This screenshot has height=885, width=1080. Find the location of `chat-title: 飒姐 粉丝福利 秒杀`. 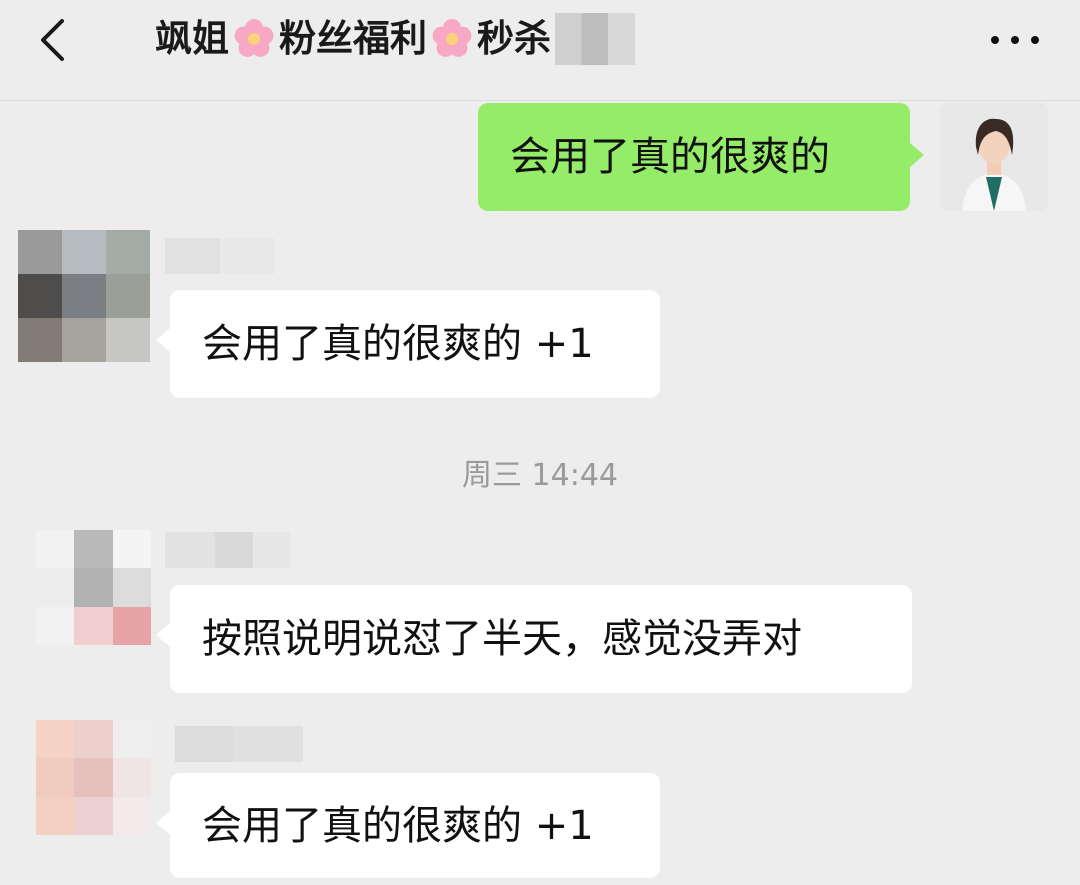

chat-title: 飒姐 粉丝福利 秒杀 is located at coordinates (395, 39).